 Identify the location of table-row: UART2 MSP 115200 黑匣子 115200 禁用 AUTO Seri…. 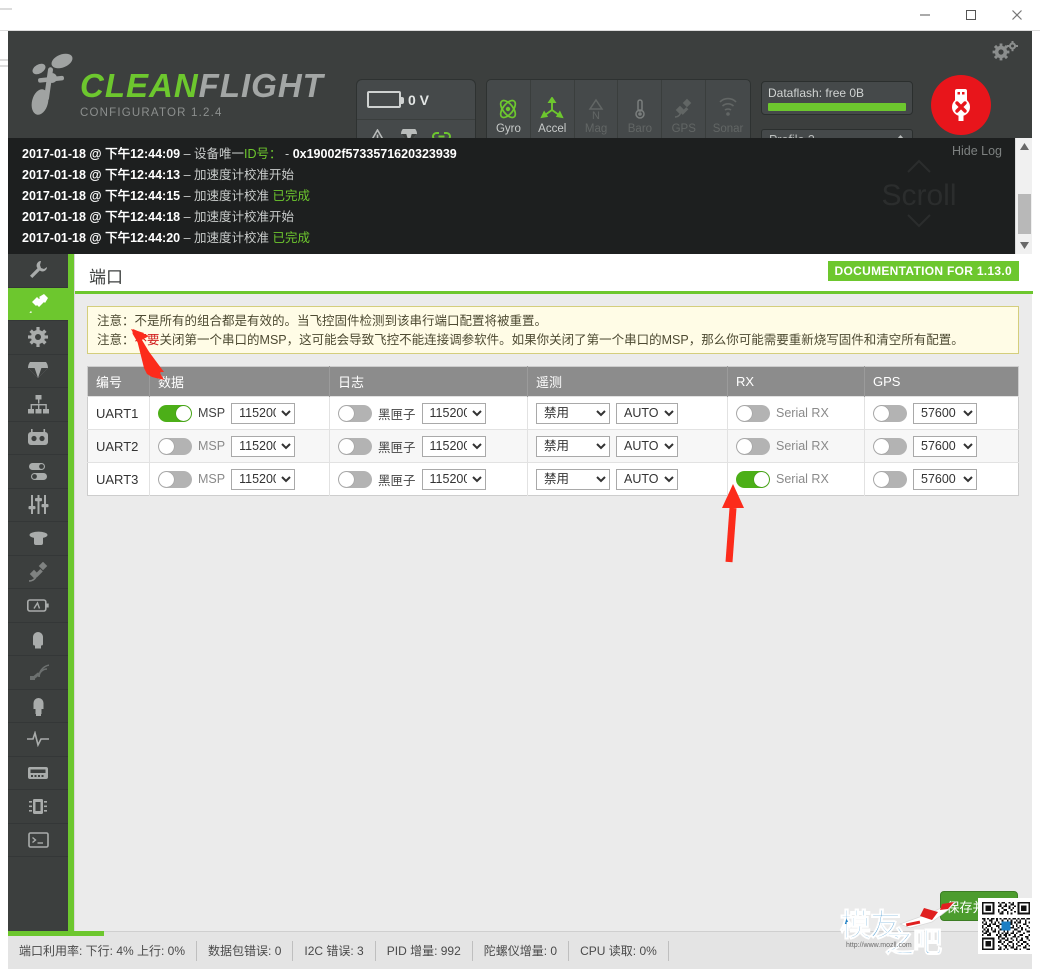
(553, 446).